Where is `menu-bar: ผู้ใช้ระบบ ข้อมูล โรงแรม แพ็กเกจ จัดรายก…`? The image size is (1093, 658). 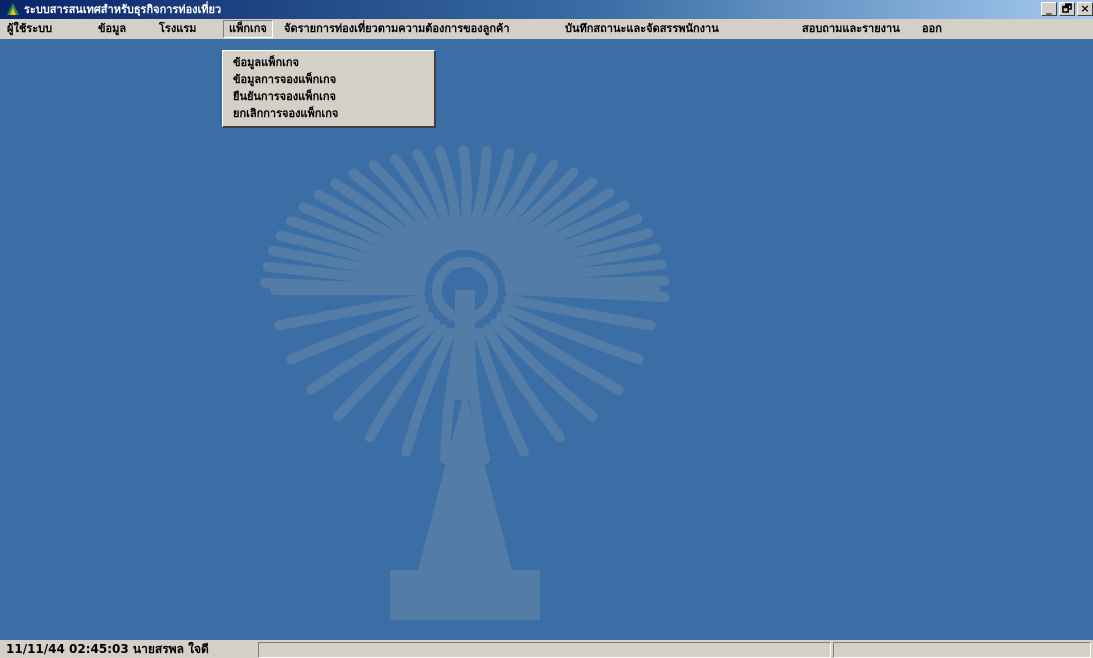
menu-bar: ผู้ใช้ระบบ ข้อมูล โรงแรม แพ็กเกจ จัดรายก… is located at coordinates (546, 29).